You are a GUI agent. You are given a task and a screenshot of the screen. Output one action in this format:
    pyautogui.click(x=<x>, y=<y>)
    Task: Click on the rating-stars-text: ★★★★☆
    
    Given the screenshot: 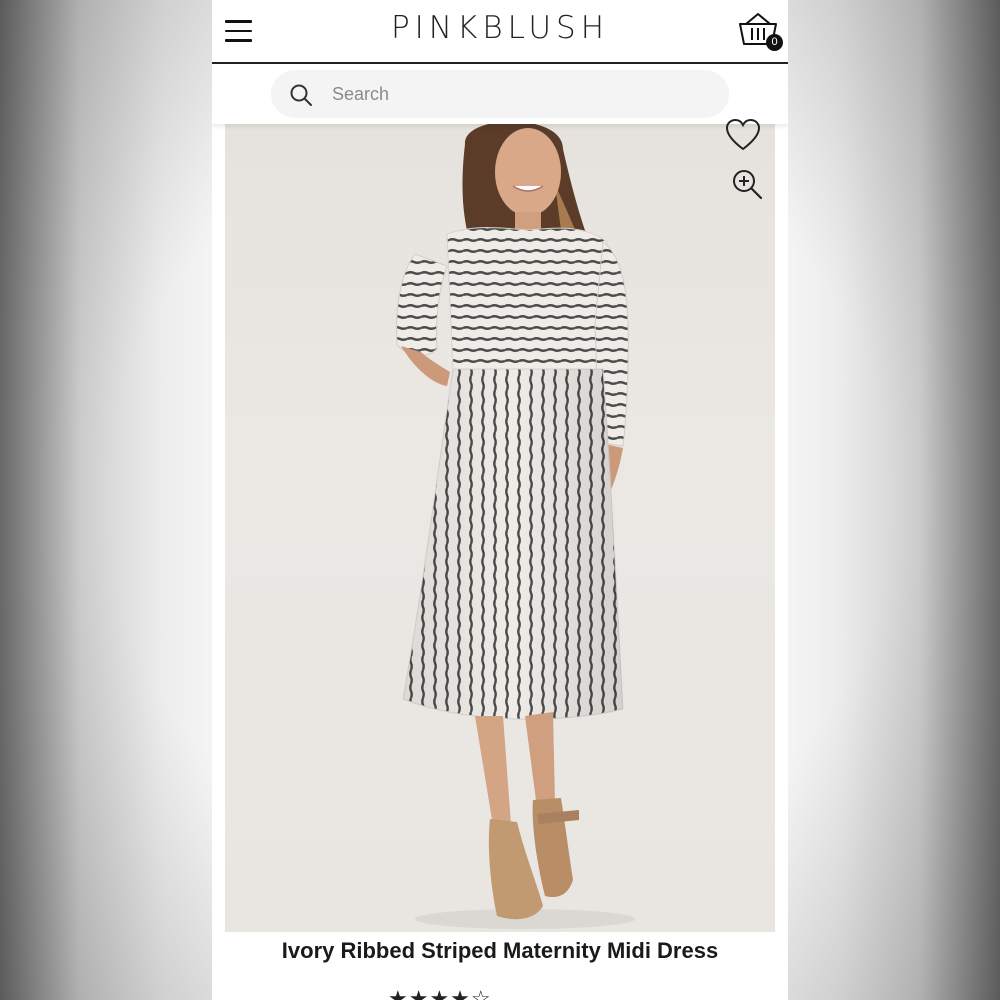 What is the action you would take?
    pyautogui.click(x=440, y=993)
    